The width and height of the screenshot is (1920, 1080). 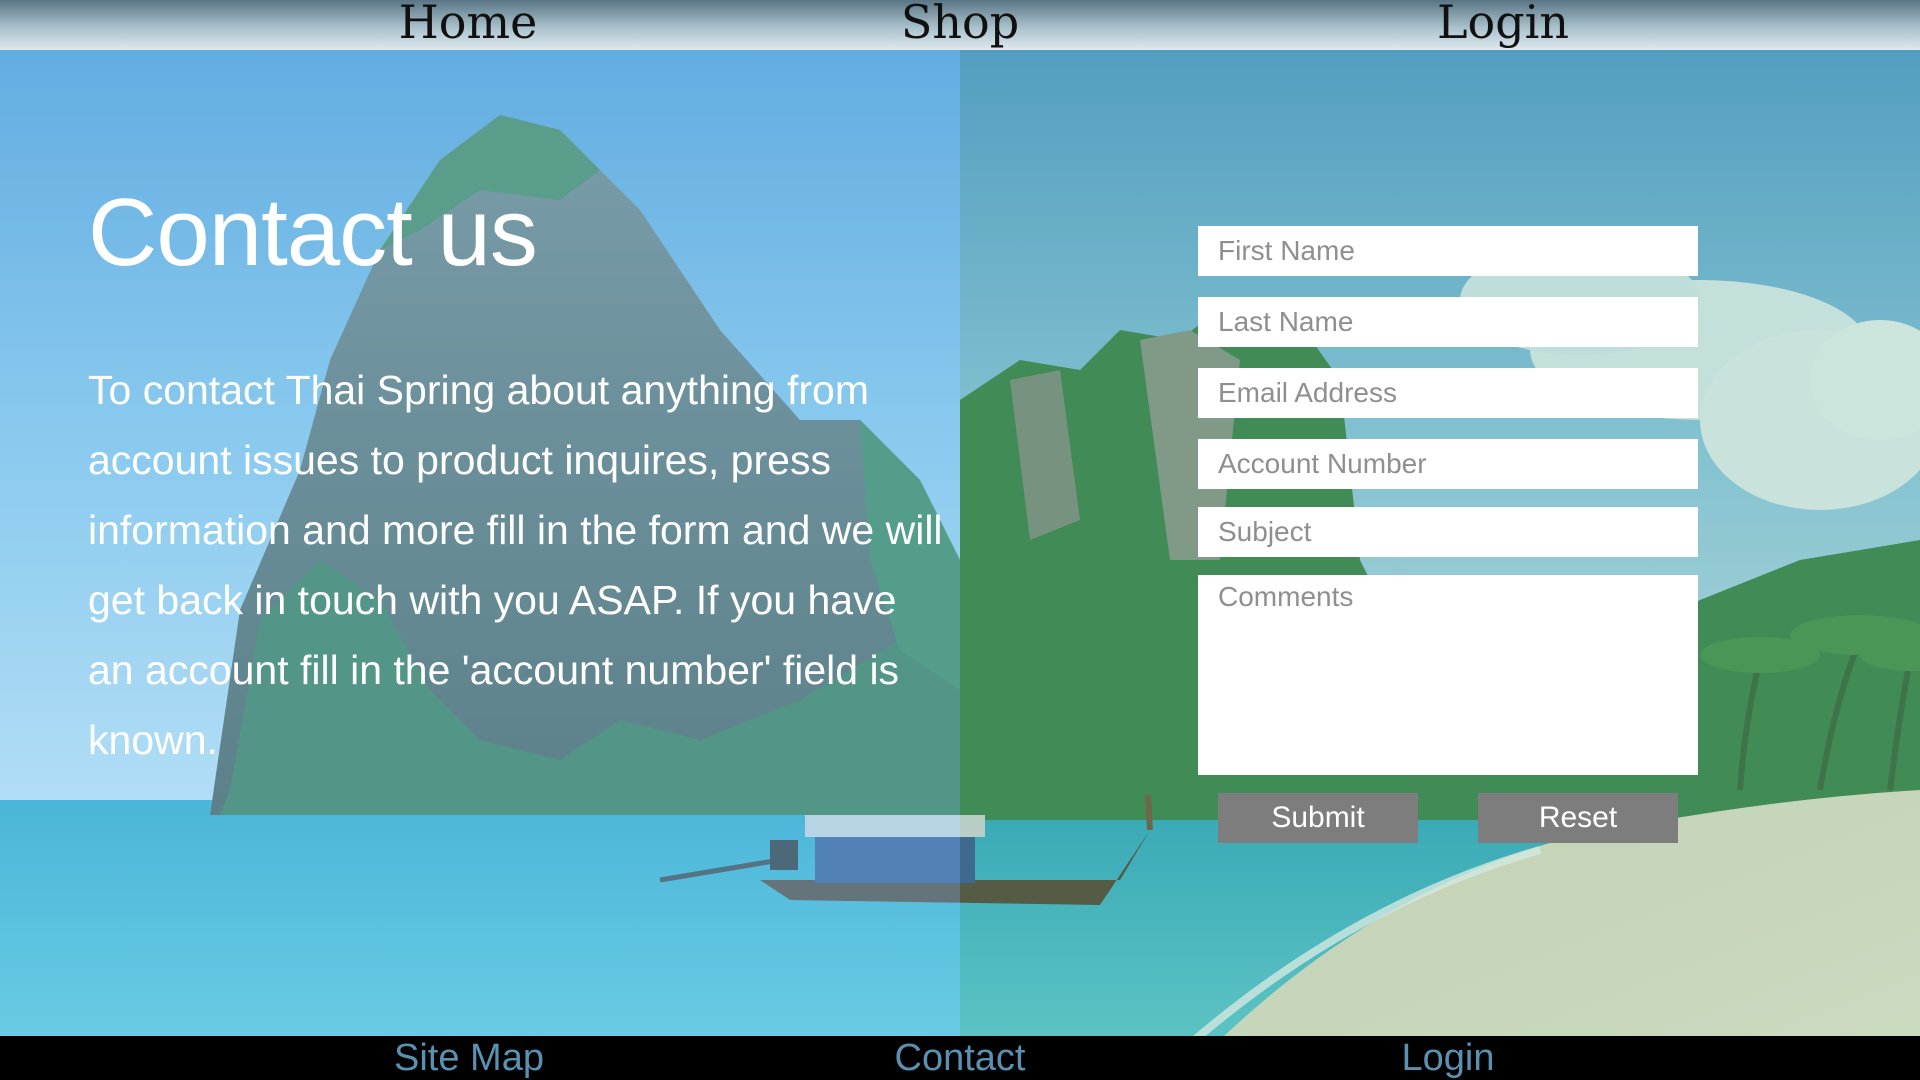 I want to click on nav-home-link: Home, so click(x=468, y=25).